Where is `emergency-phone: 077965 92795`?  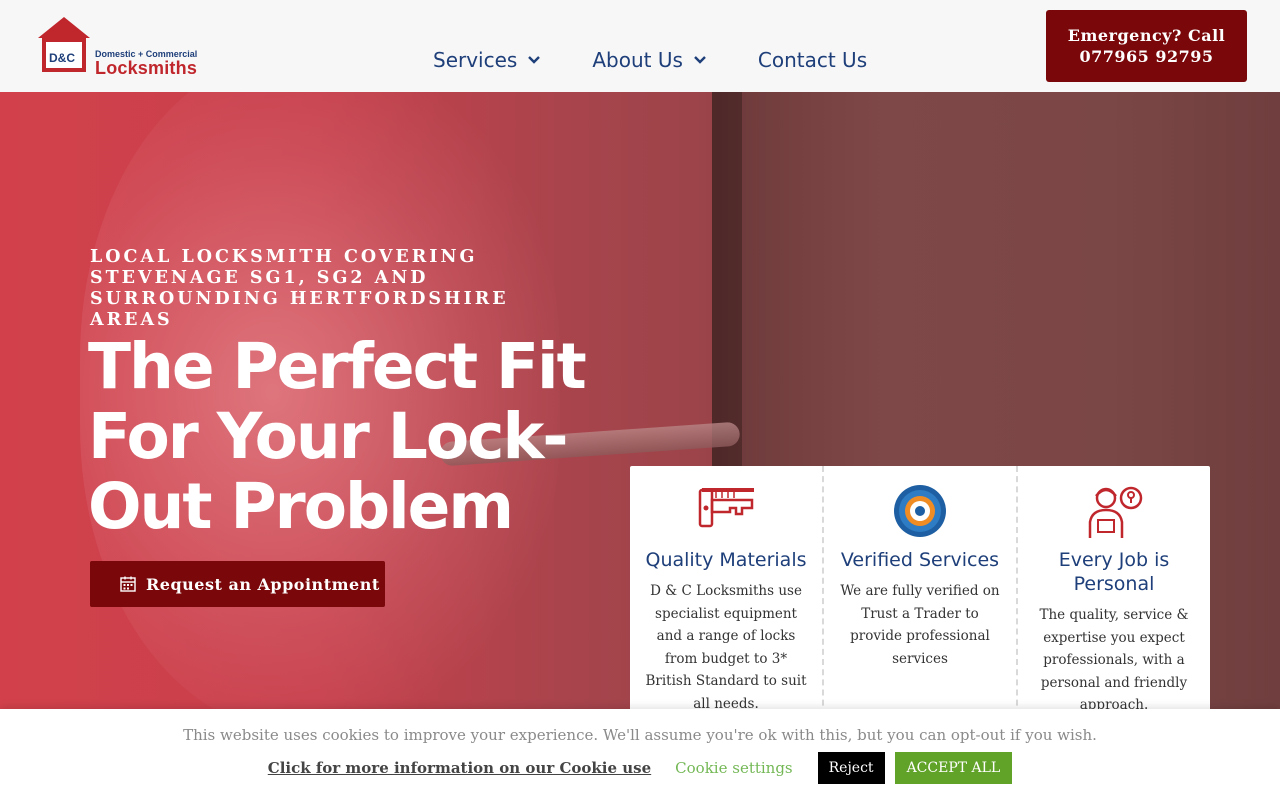 emergency-phone: 077965 92795 is located at coordinates (1146, 56).